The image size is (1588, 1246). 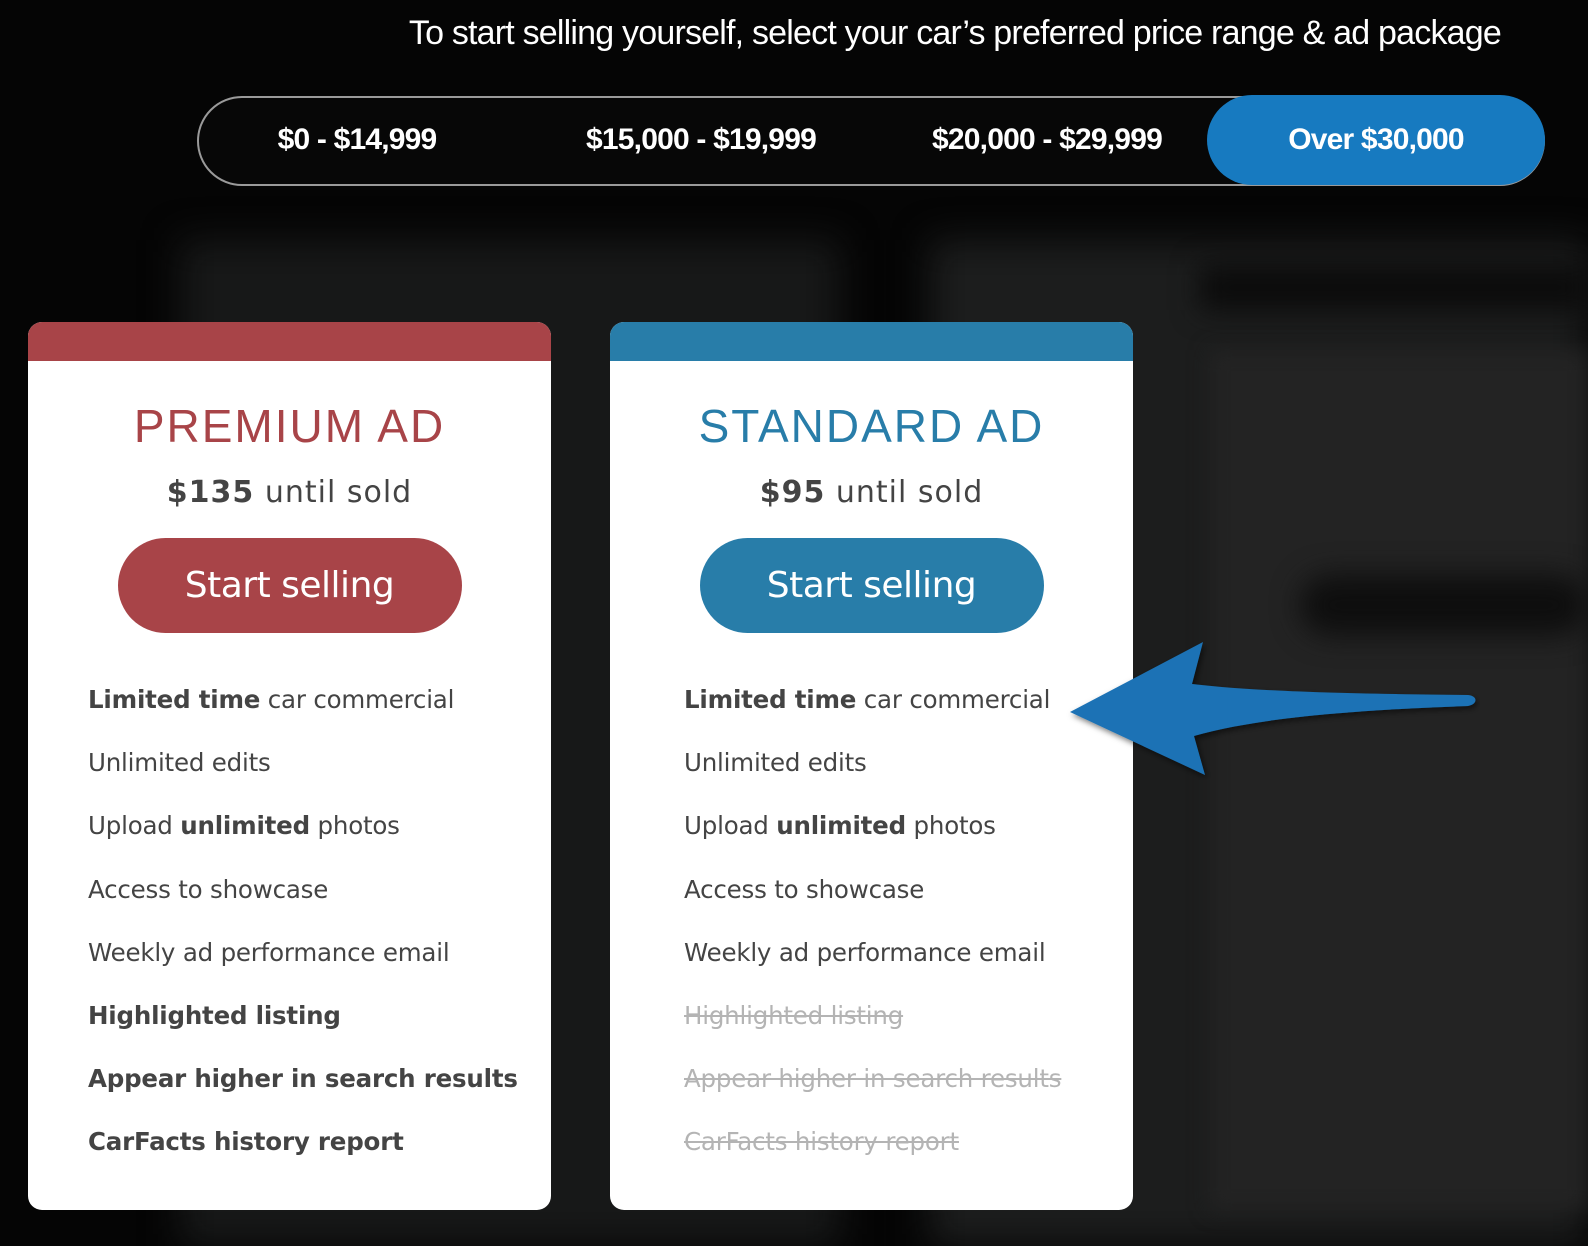 I want to click on package-price: $135 until sold, so click(x=289, y=492).